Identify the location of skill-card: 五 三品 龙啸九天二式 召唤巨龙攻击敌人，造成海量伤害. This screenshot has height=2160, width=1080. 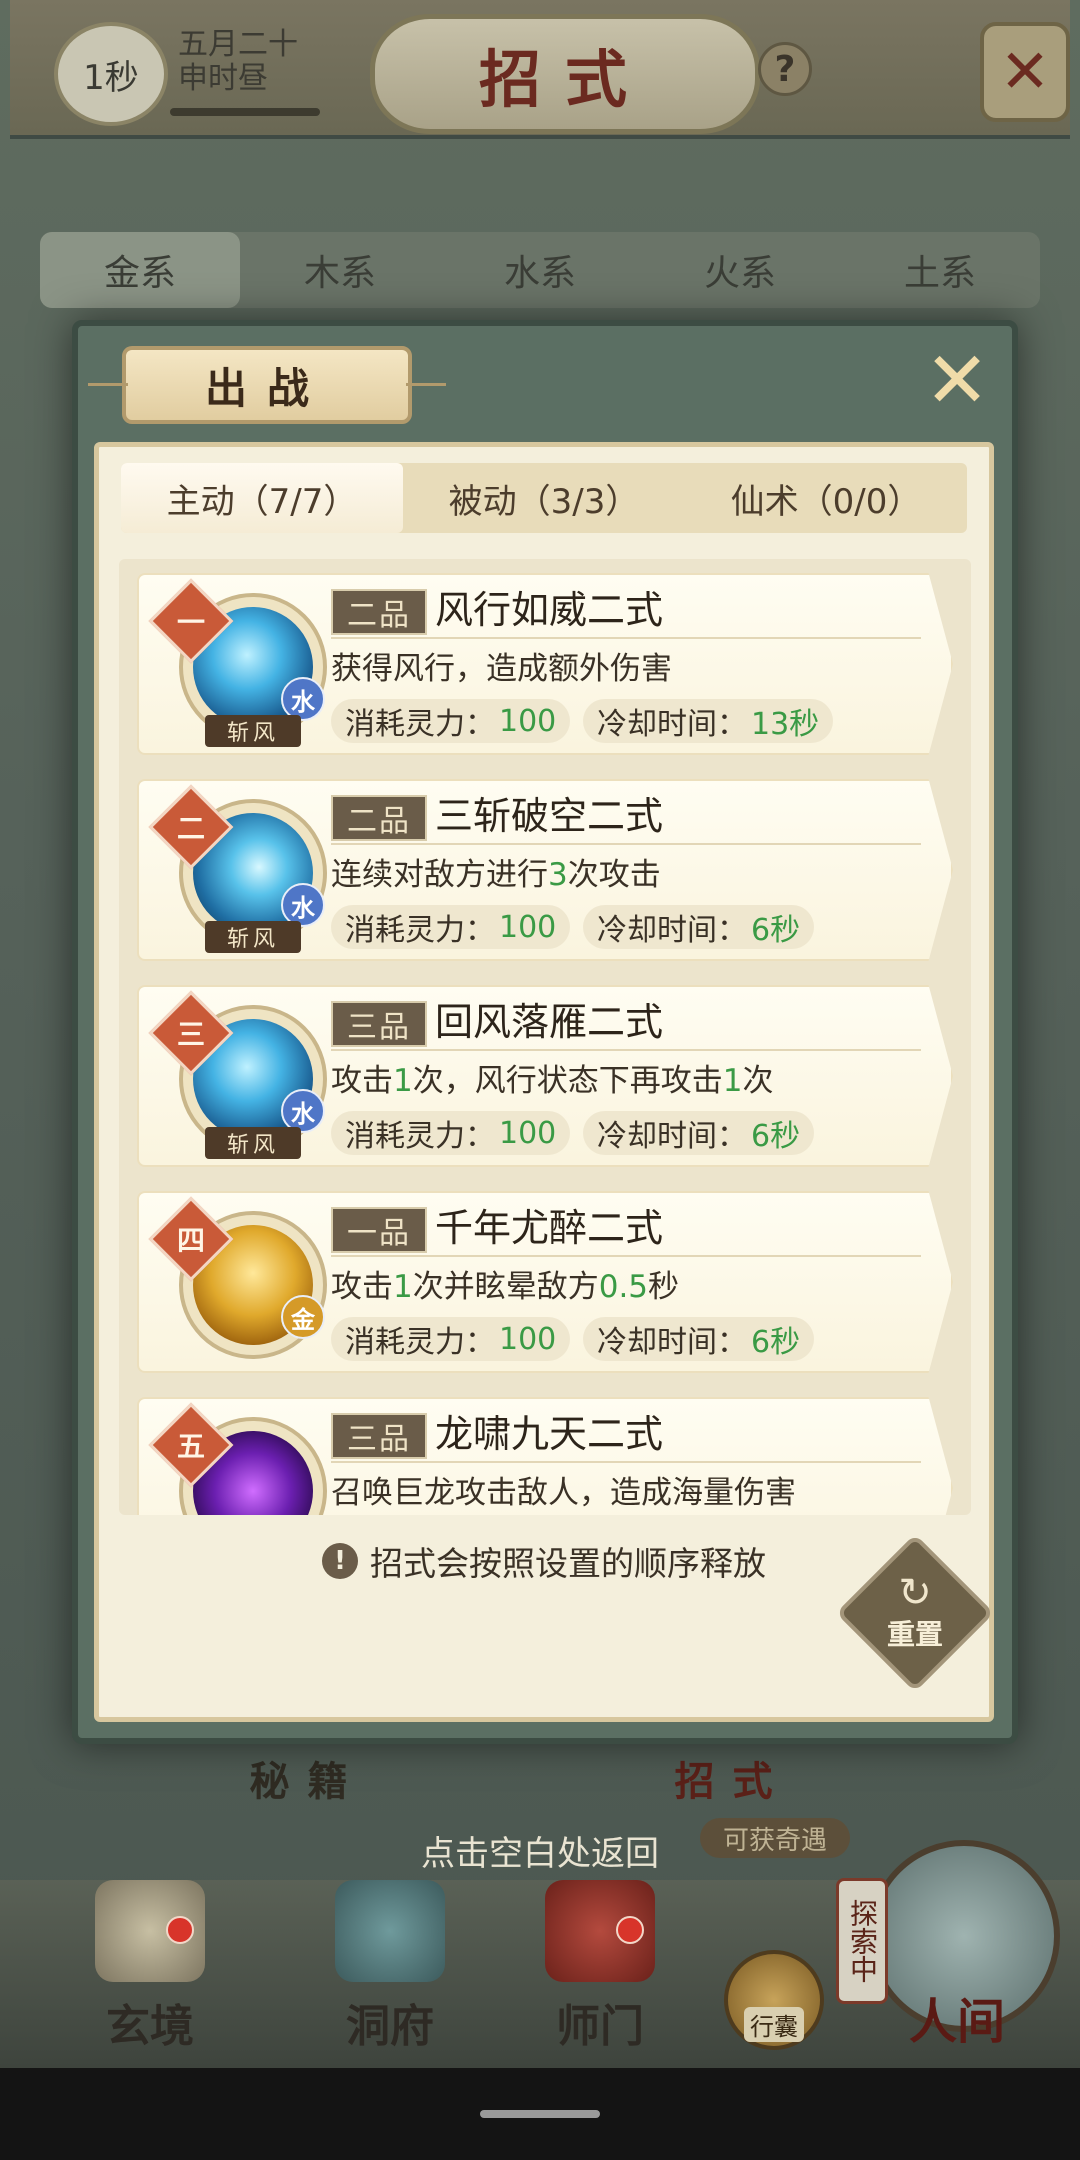
(545, 1456).